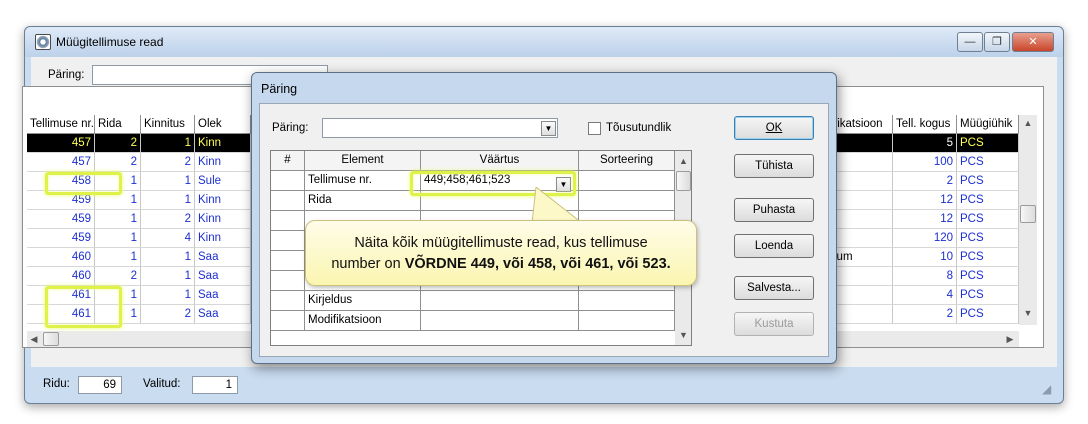 This screenshot has width=1088, height=424. Describe the element at coordinates (925, 276) in the screenshot. I see `table-cell-quantity: 8` at that location.